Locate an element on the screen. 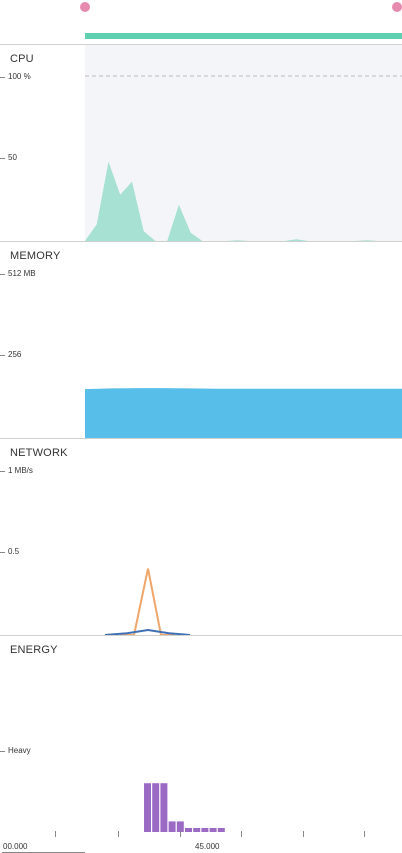  network-chart is located at coordinates (147, 602).